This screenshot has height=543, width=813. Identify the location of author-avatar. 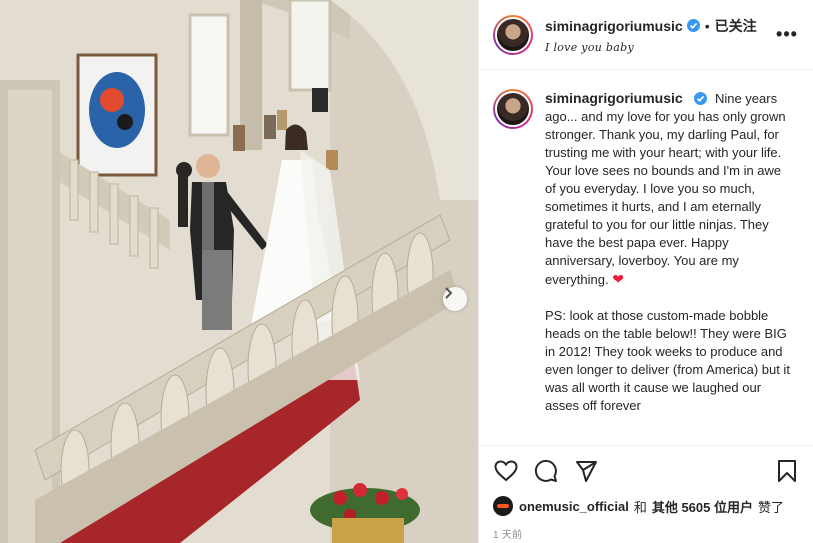
(513, 34).